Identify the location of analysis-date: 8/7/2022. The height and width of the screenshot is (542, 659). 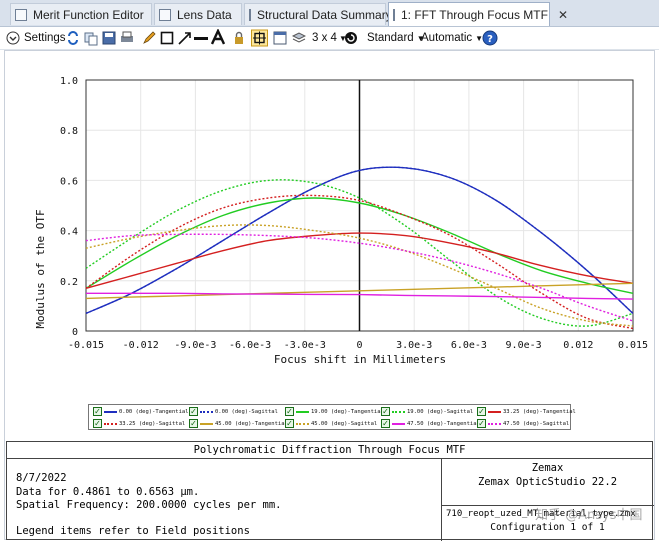
(41, 478).